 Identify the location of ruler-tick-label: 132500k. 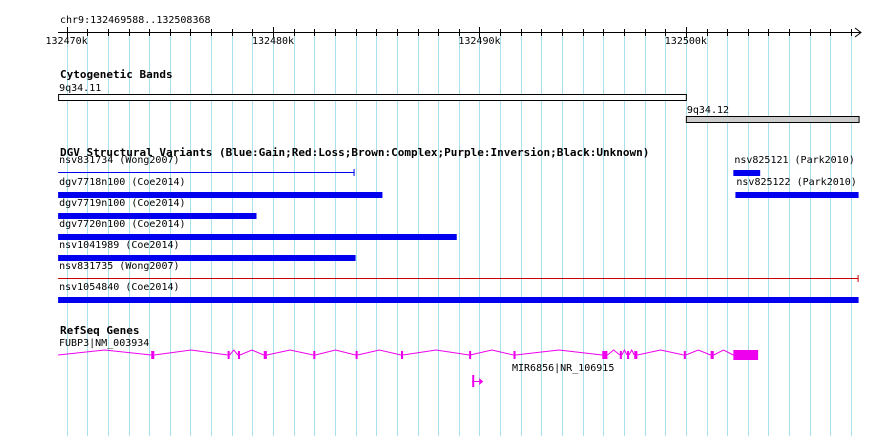
(686, 41).